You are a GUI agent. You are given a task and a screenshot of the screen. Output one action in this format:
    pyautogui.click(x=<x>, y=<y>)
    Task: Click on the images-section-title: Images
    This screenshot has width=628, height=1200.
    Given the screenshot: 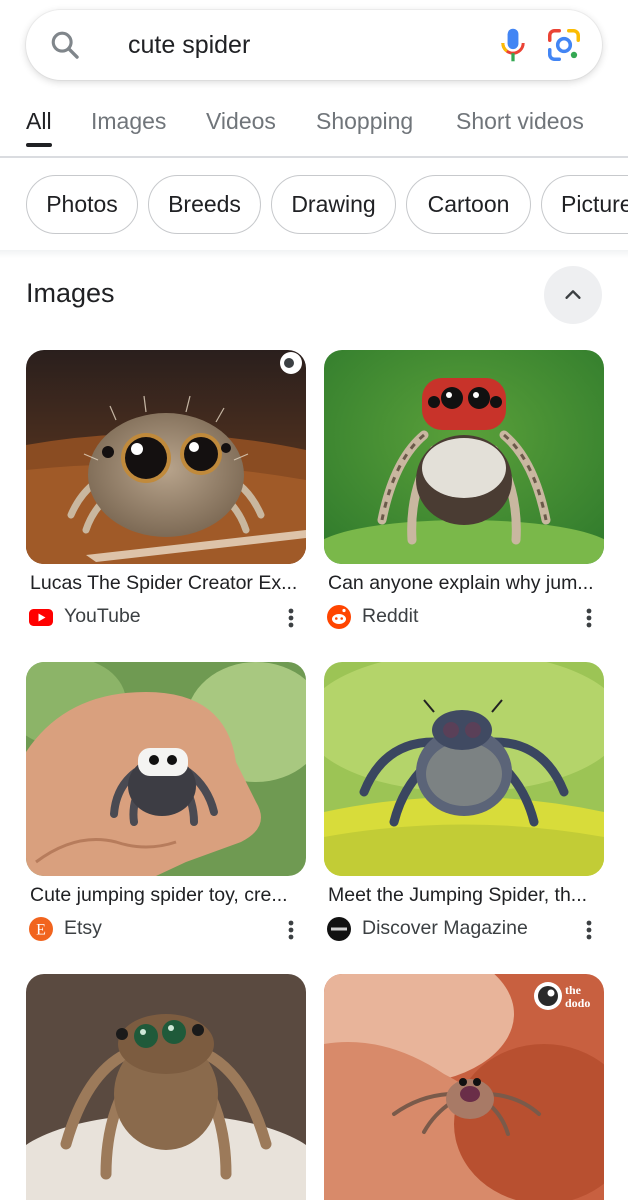 What is the action you would take?
    pyautogui.click(x=70, y=293)
    